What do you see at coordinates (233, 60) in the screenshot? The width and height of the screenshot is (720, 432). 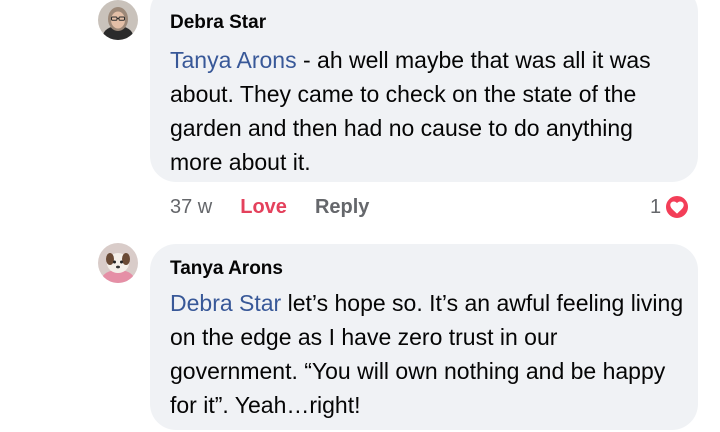 I see `mention-link: Tanya Arons` at bounding box center [233, 60].